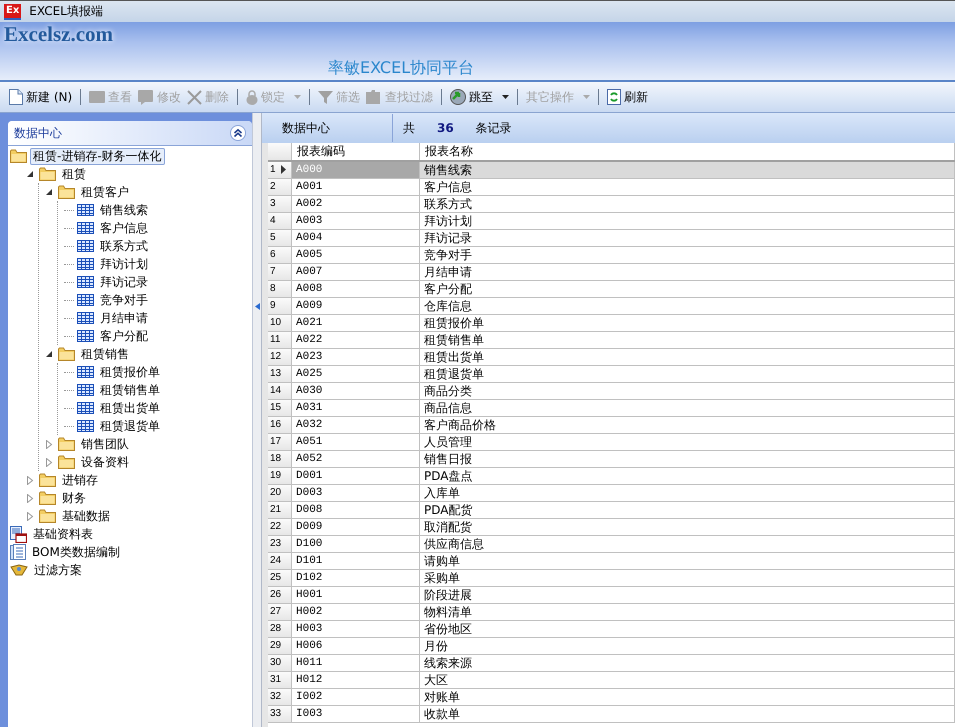 This screenshot has width=955, height=727. What do you see at coordinates (356, 544) in the screenshot?
I see `table-cell: D100` at bounding box center [356, 544].